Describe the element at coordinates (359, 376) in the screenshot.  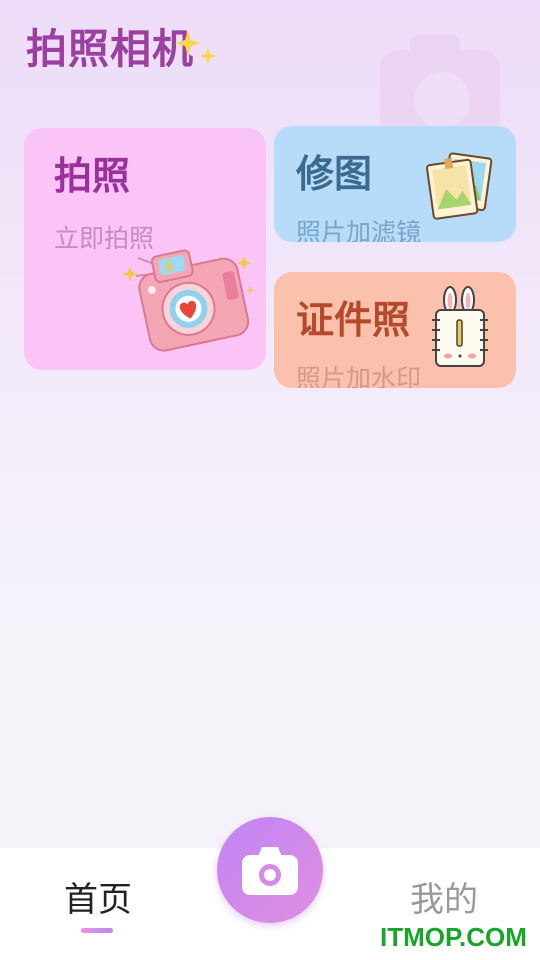
I see `id-photo-subtitle: 照片加水印` at that location.